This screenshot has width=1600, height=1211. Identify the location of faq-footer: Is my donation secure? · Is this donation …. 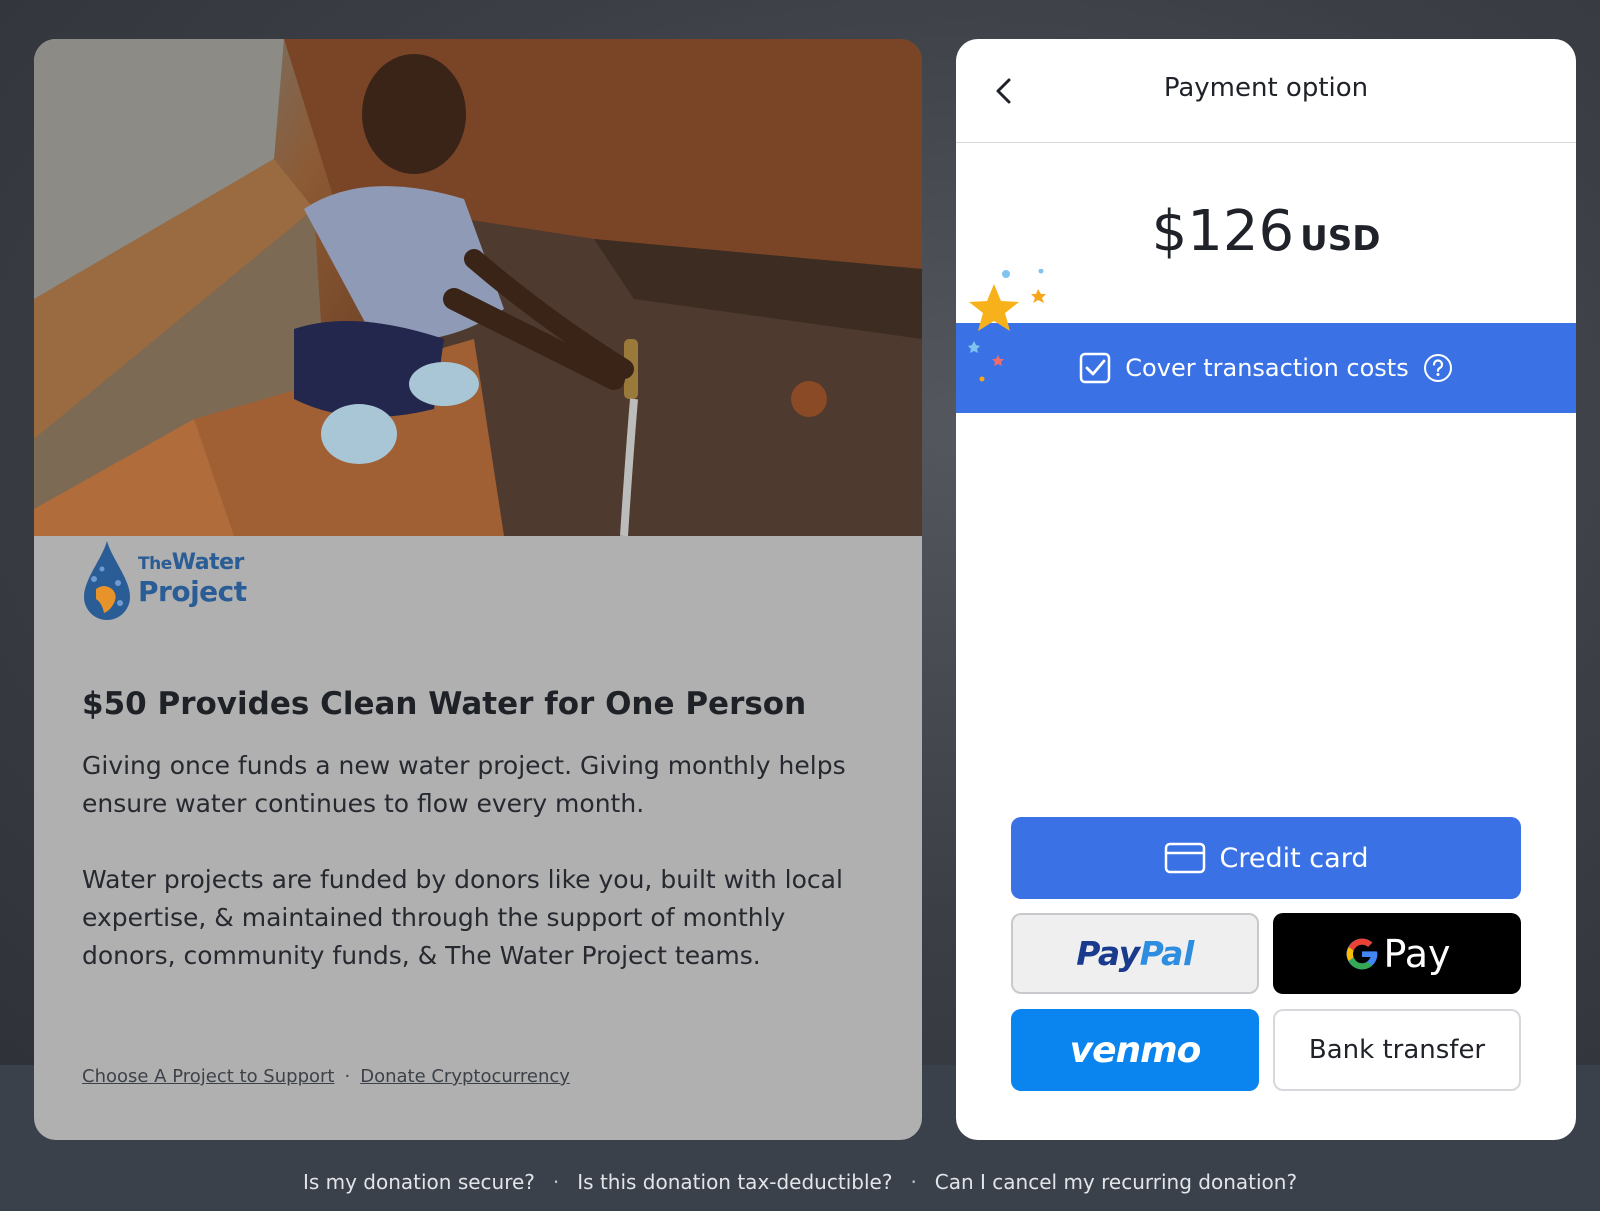
(800, 1182).